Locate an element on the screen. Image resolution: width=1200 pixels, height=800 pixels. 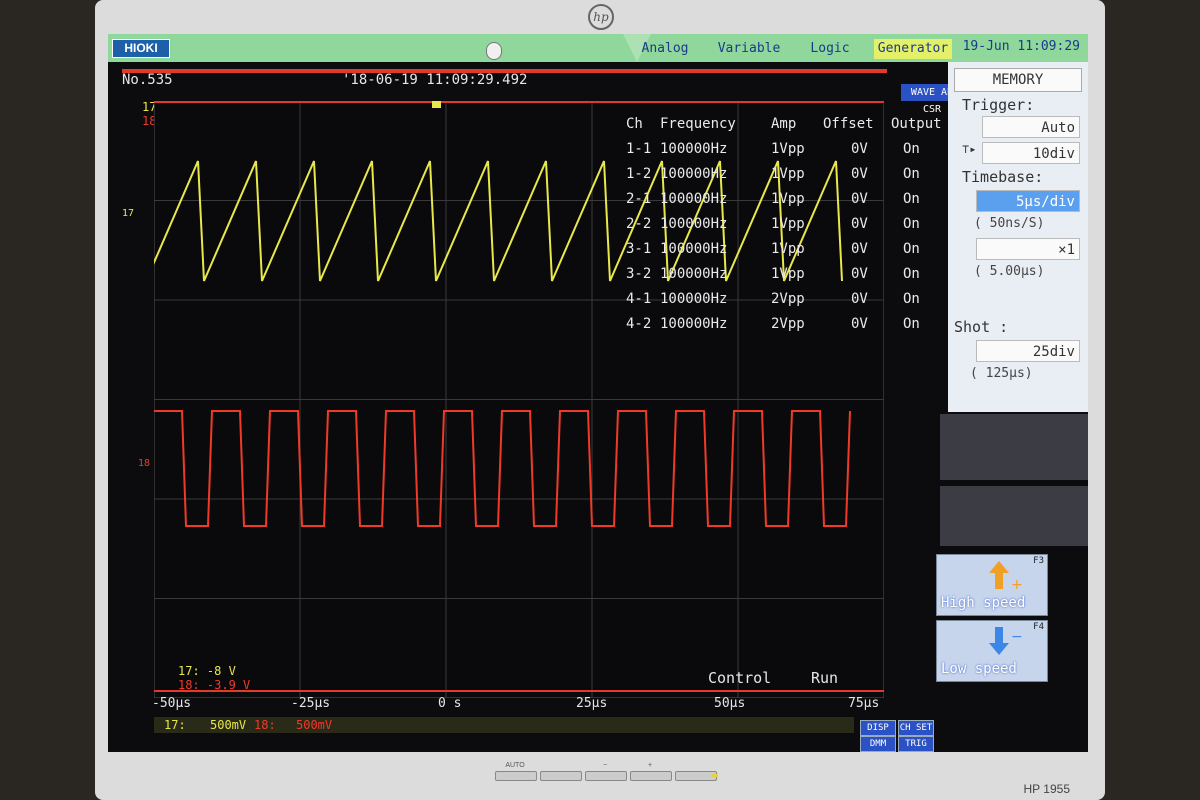
x-tick-label: 25μs is located at coordinates (592, 703).